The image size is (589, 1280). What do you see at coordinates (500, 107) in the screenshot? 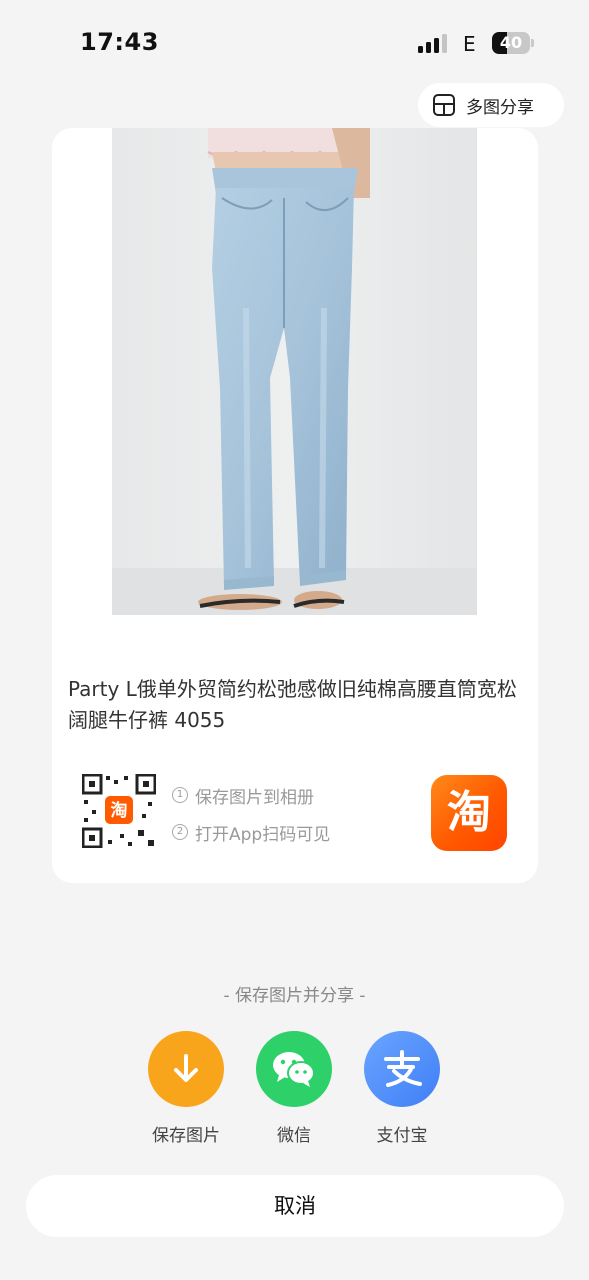
I see `multi-share-label: 多图分享` at bounding box center [500, 107].